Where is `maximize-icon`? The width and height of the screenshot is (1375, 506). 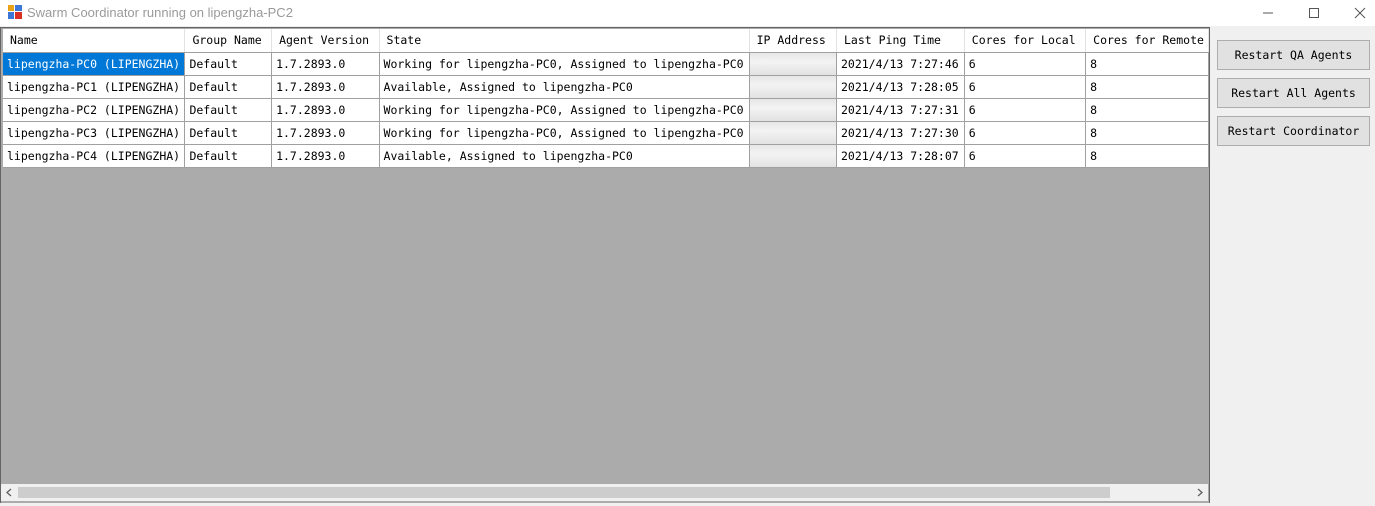
maximize-icon is located at coordinates (1314, 13).